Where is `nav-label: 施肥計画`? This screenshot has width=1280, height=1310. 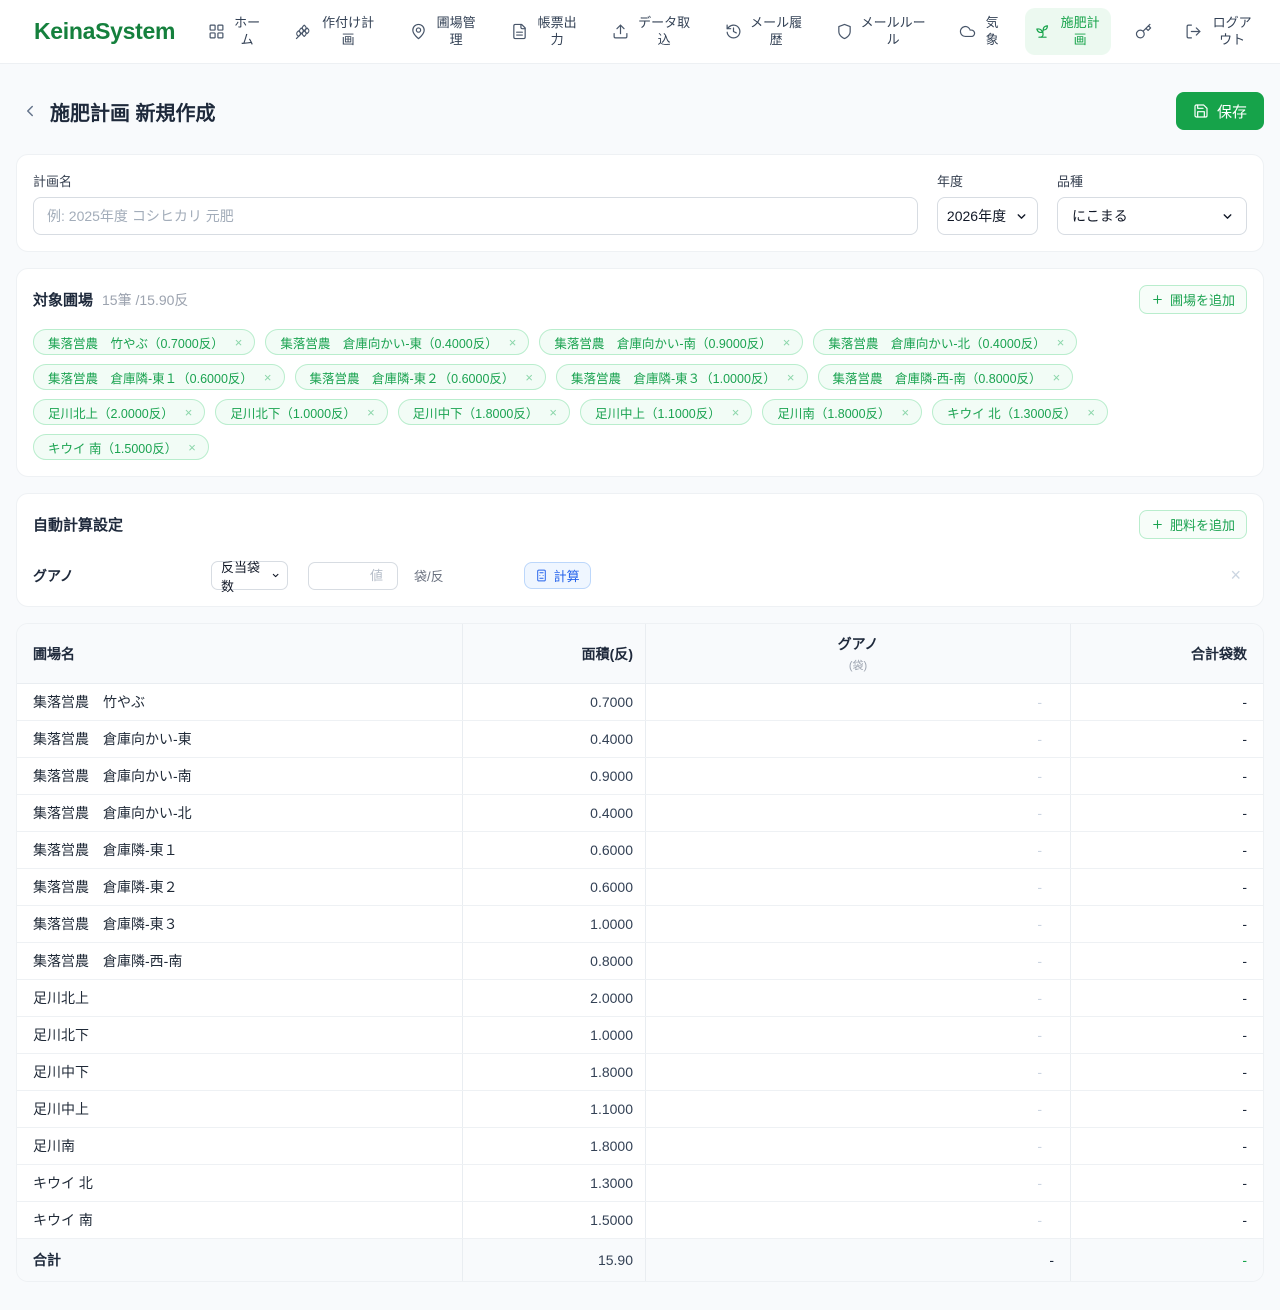 nav-label: 施肥計画 is located at coordinates (1080, 30).